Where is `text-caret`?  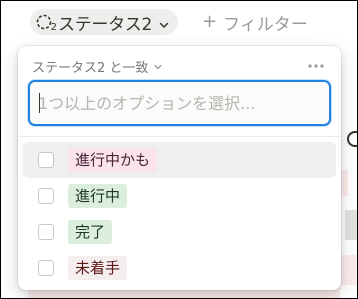
text-caret is located at coordinates (39, 103).